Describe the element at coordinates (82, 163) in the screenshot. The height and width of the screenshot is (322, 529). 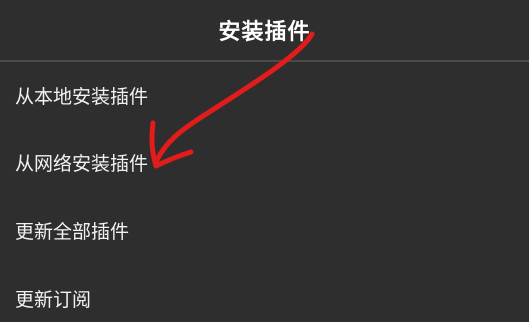
I see `menu-item-label: 从网络安装插件` at that location.